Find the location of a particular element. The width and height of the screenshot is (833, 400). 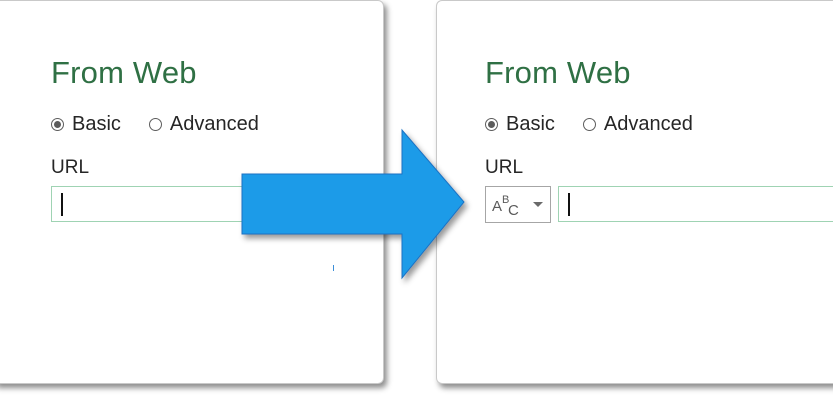

abc-text-type-icon: A B C is located at coordinates (505, 206).